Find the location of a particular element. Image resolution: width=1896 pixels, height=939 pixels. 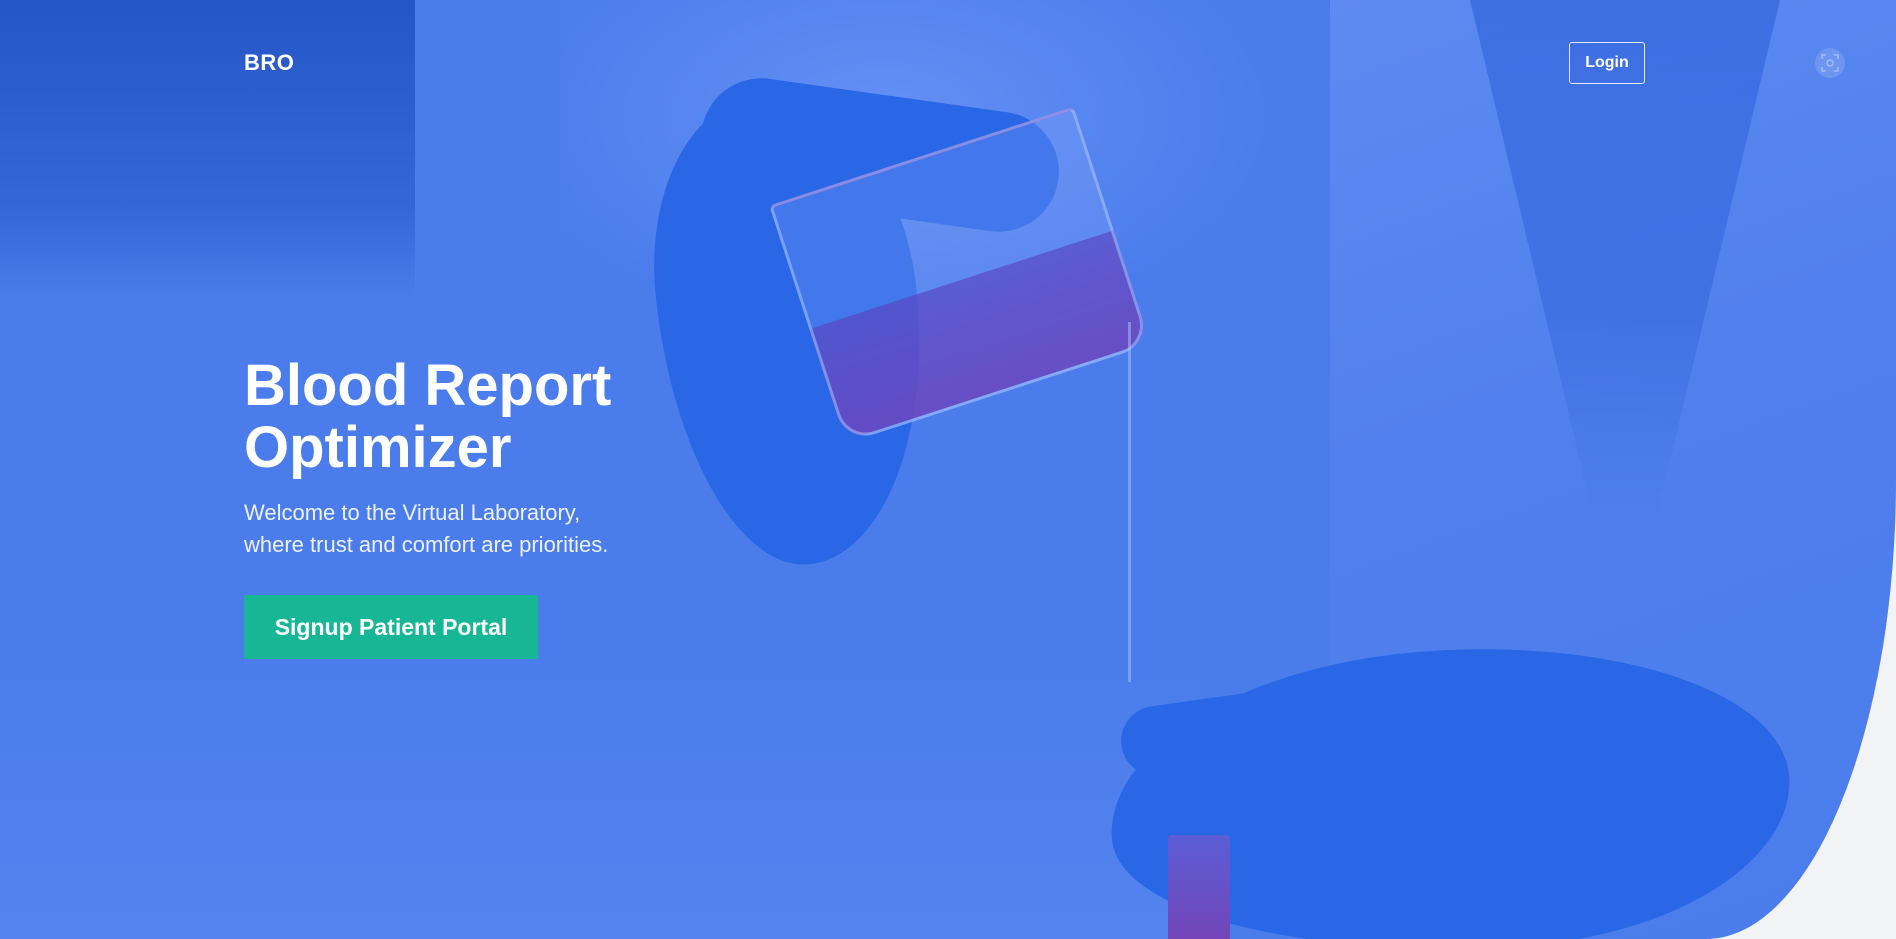

brand-logo: BRO is located at coordinates (269, 63).